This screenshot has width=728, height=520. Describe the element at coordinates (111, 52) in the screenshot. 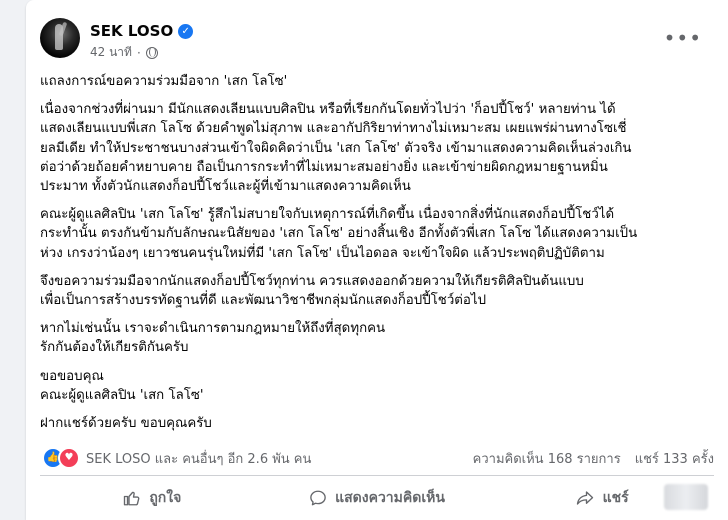

I see `post-timestamp: 42 นาที` at that location.